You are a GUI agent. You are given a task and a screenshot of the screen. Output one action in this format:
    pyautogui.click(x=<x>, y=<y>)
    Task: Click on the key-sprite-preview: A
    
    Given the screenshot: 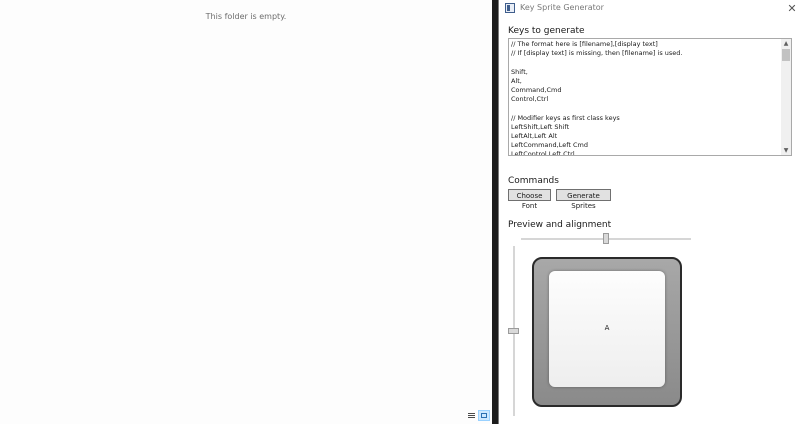 What is the action you would take?
    pyautogui.click(x=607, y=332)
    